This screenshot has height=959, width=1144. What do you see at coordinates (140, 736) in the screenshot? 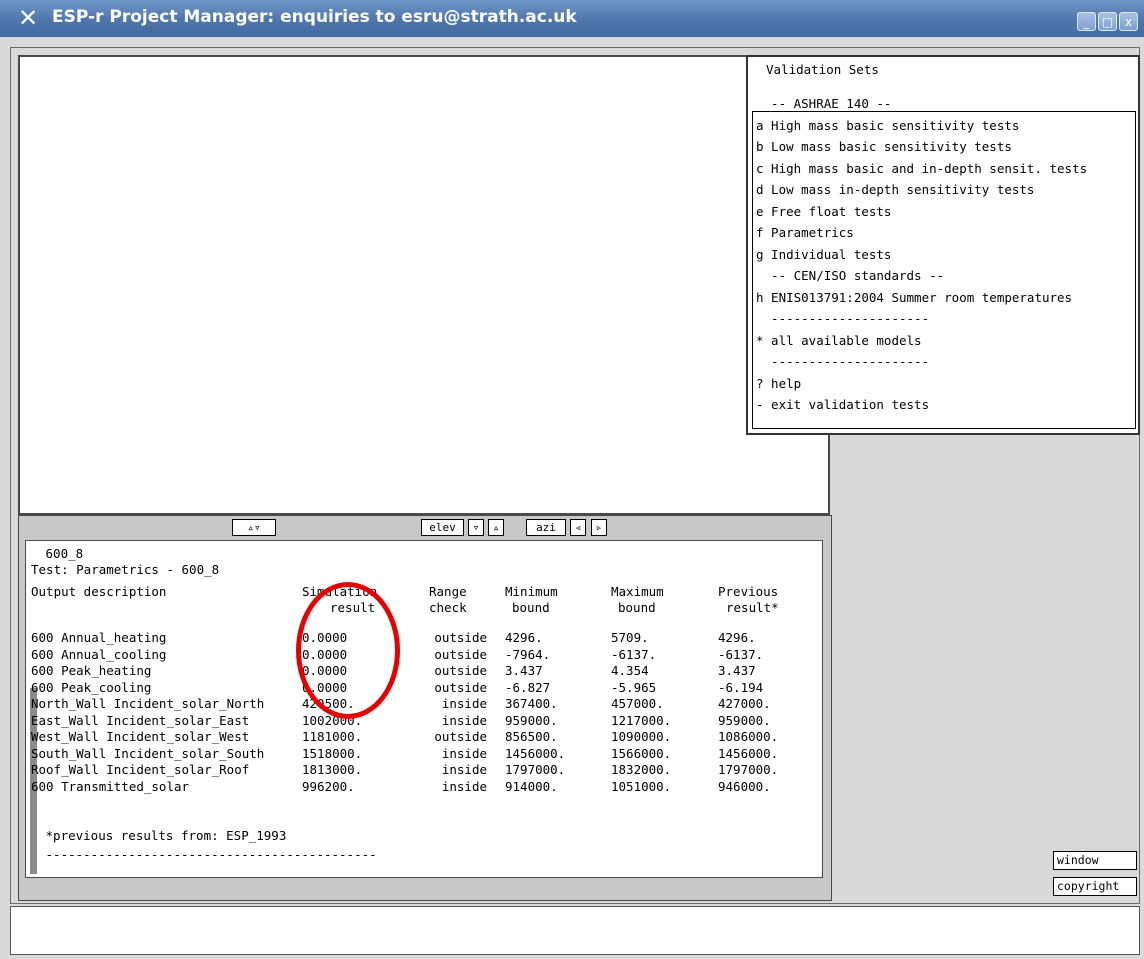
I see `row-label: West_Wall Incident_solar_West` at bounding box center [140, 736].